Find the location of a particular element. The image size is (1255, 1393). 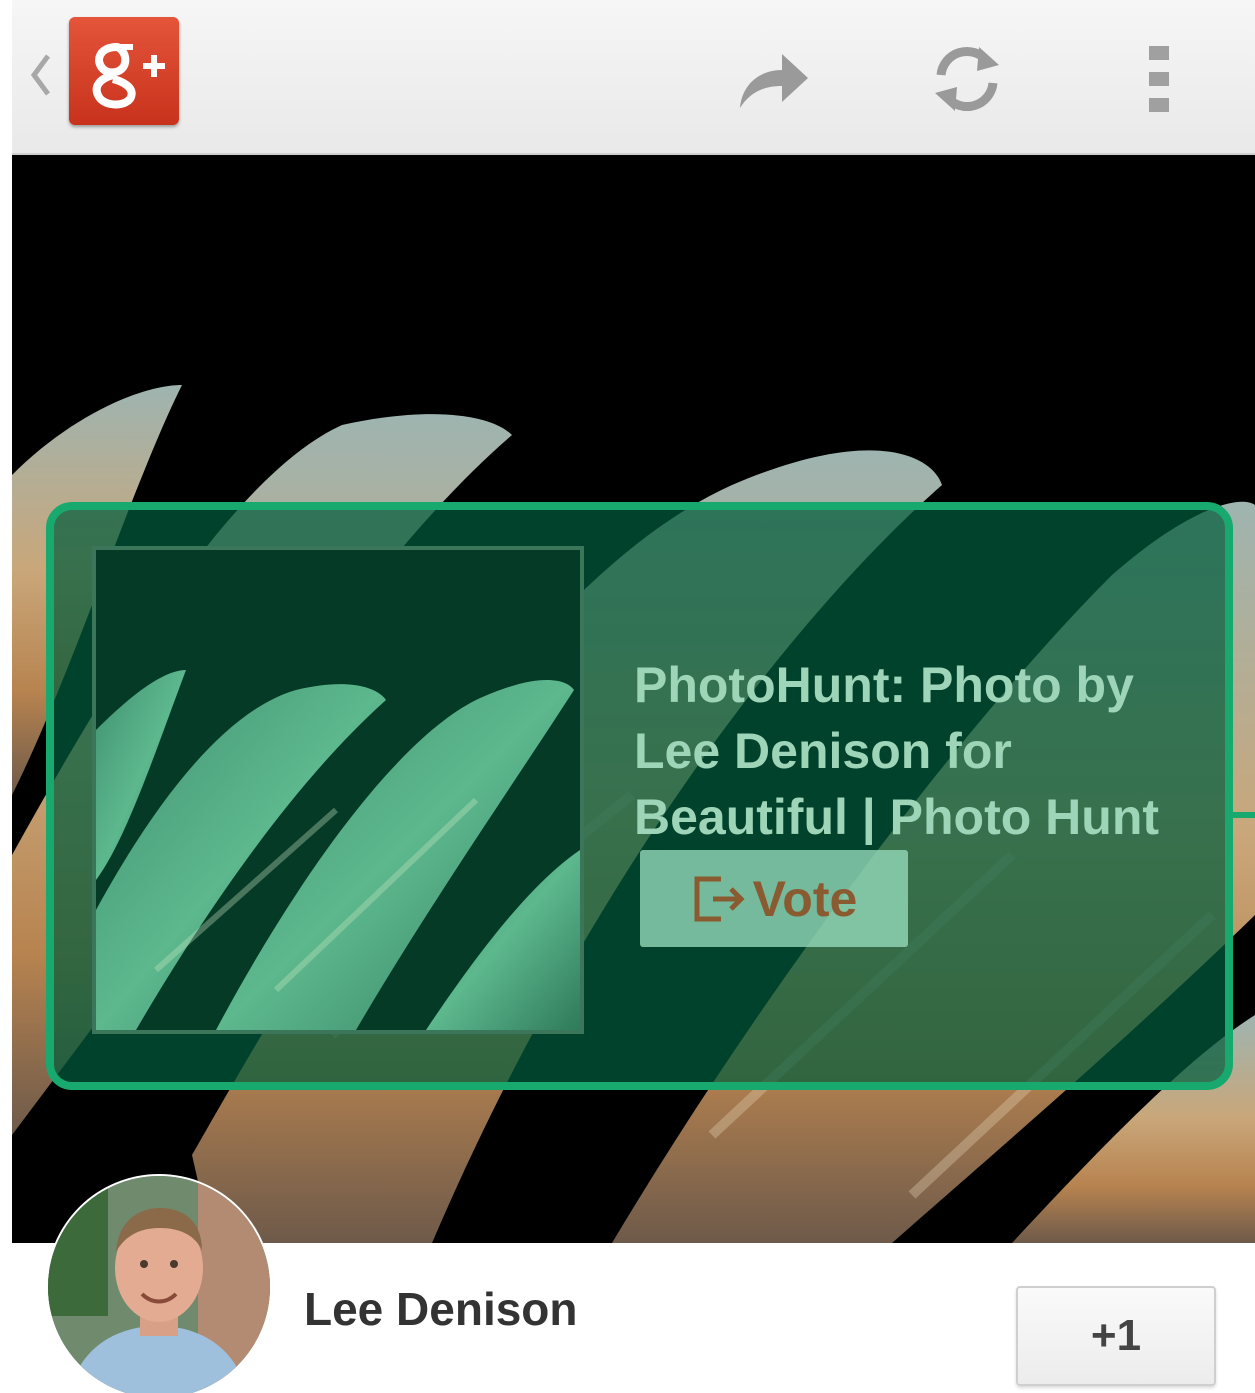

vote-button: Vote is located at coordinates (774, 898).